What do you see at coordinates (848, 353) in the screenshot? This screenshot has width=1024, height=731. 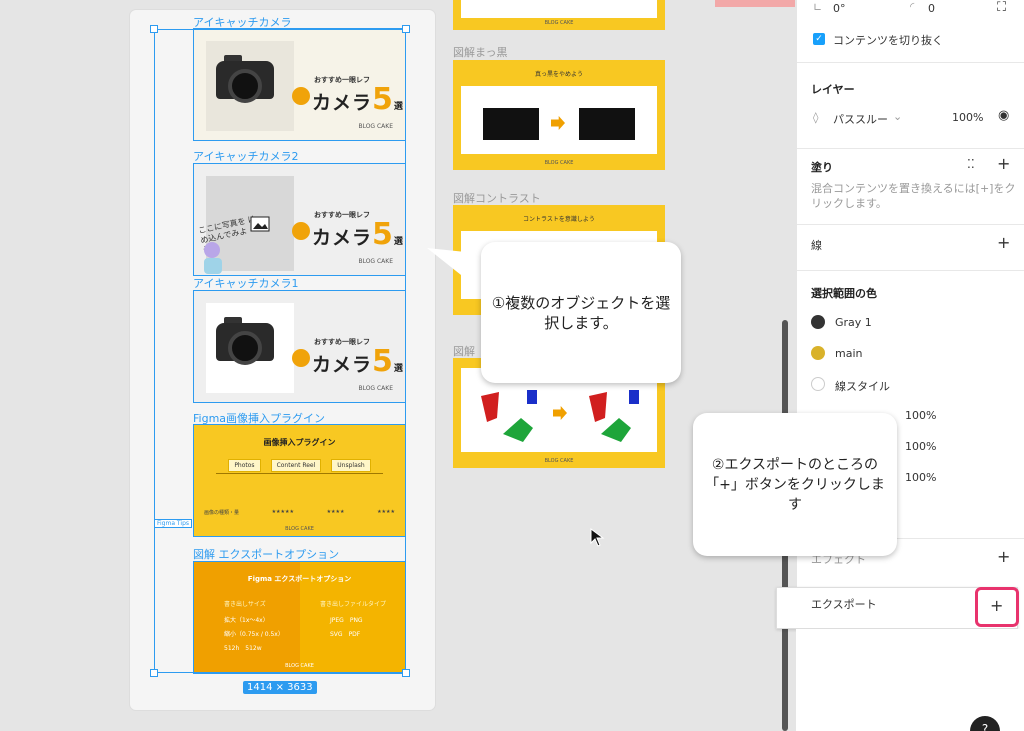 I see `color-name-main: main` at bounding box center [848, 353].